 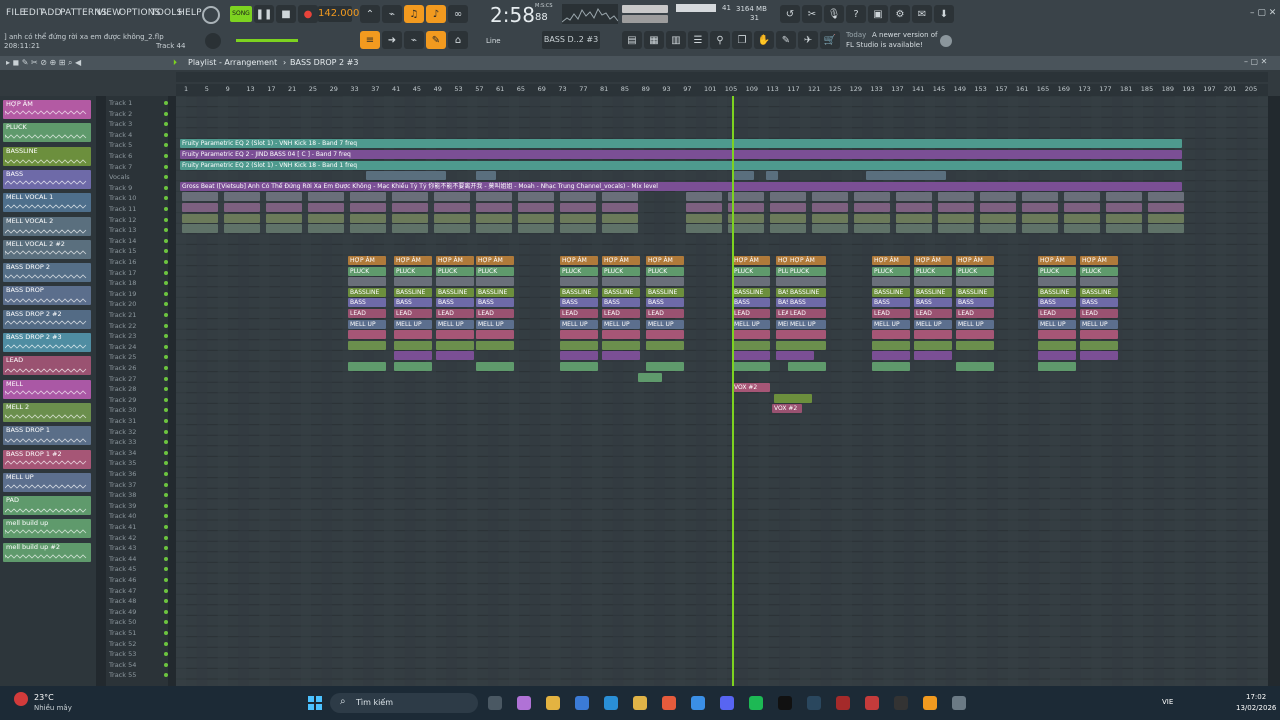 I want to click on arrow-right-icon: ➜, so click(x=392, y=40).